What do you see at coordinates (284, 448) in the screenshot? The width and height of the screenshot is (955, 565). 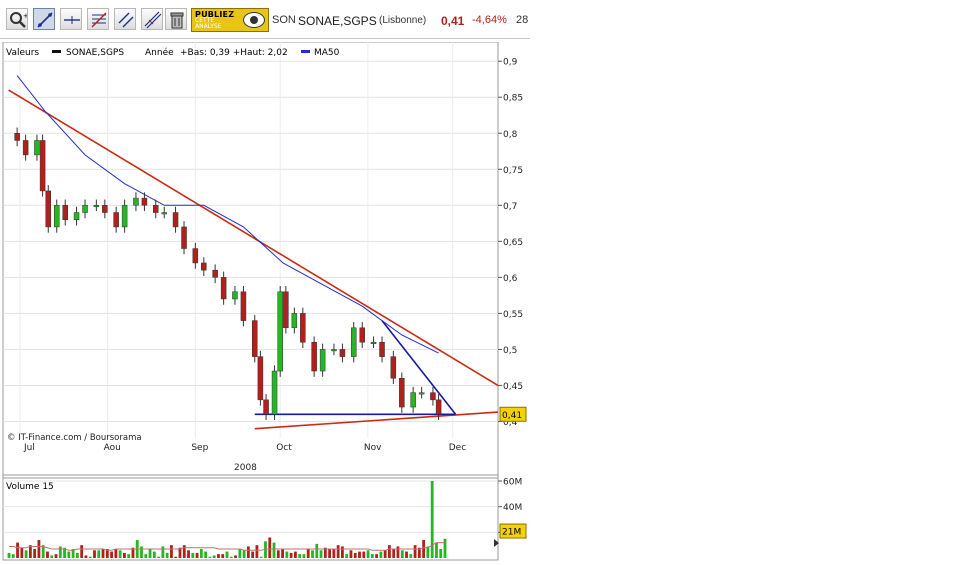 I see `month-label: Oct` at bounding box center [284, 448].